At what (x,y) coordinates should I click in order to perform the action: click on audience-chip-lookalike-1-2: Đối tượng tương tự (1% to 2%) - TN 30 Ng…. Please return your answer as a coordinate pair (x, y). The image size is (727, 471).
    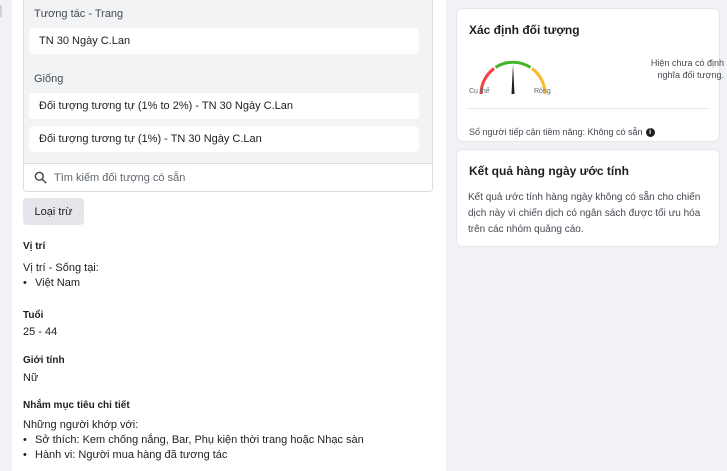
    Looking at the image, I should click on (224, 106).